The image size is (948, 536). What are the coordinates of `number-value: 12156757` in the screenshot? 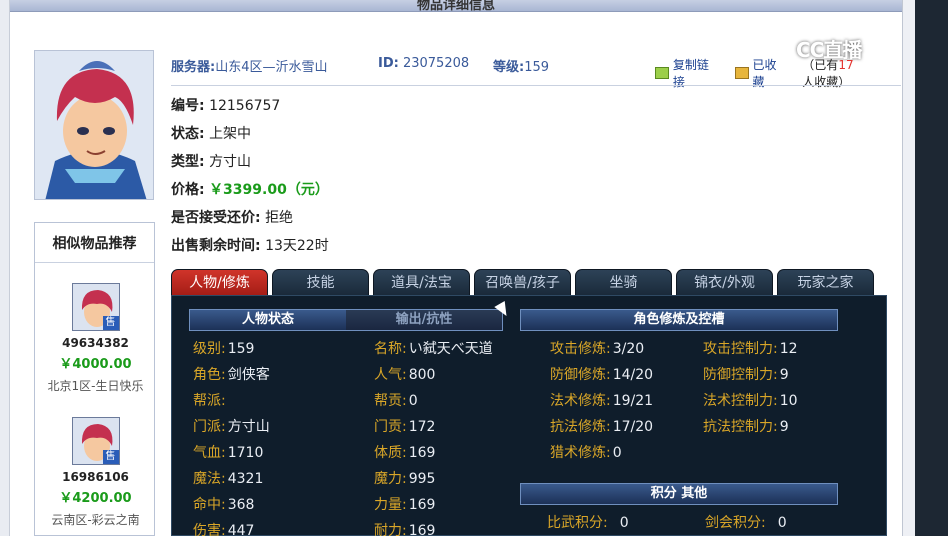 It's located at (245, 106).